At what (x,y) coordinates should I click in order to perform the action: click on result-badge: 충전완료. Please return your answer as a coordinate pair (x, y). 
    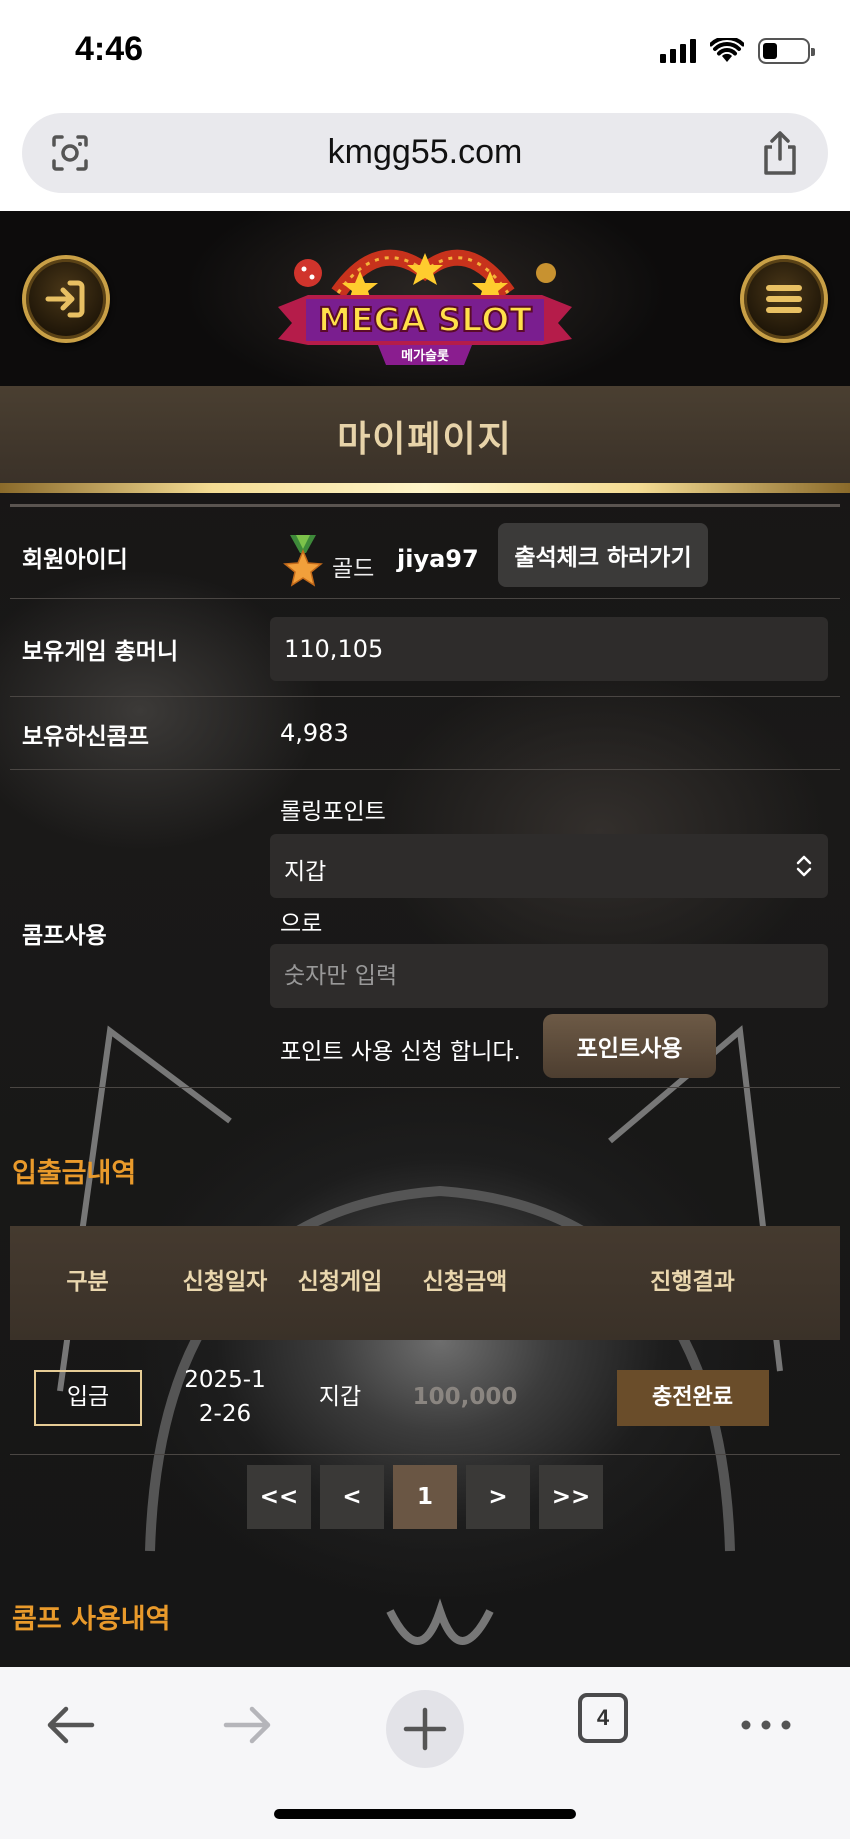
    Looking at the image, I should click on (692, 1397).